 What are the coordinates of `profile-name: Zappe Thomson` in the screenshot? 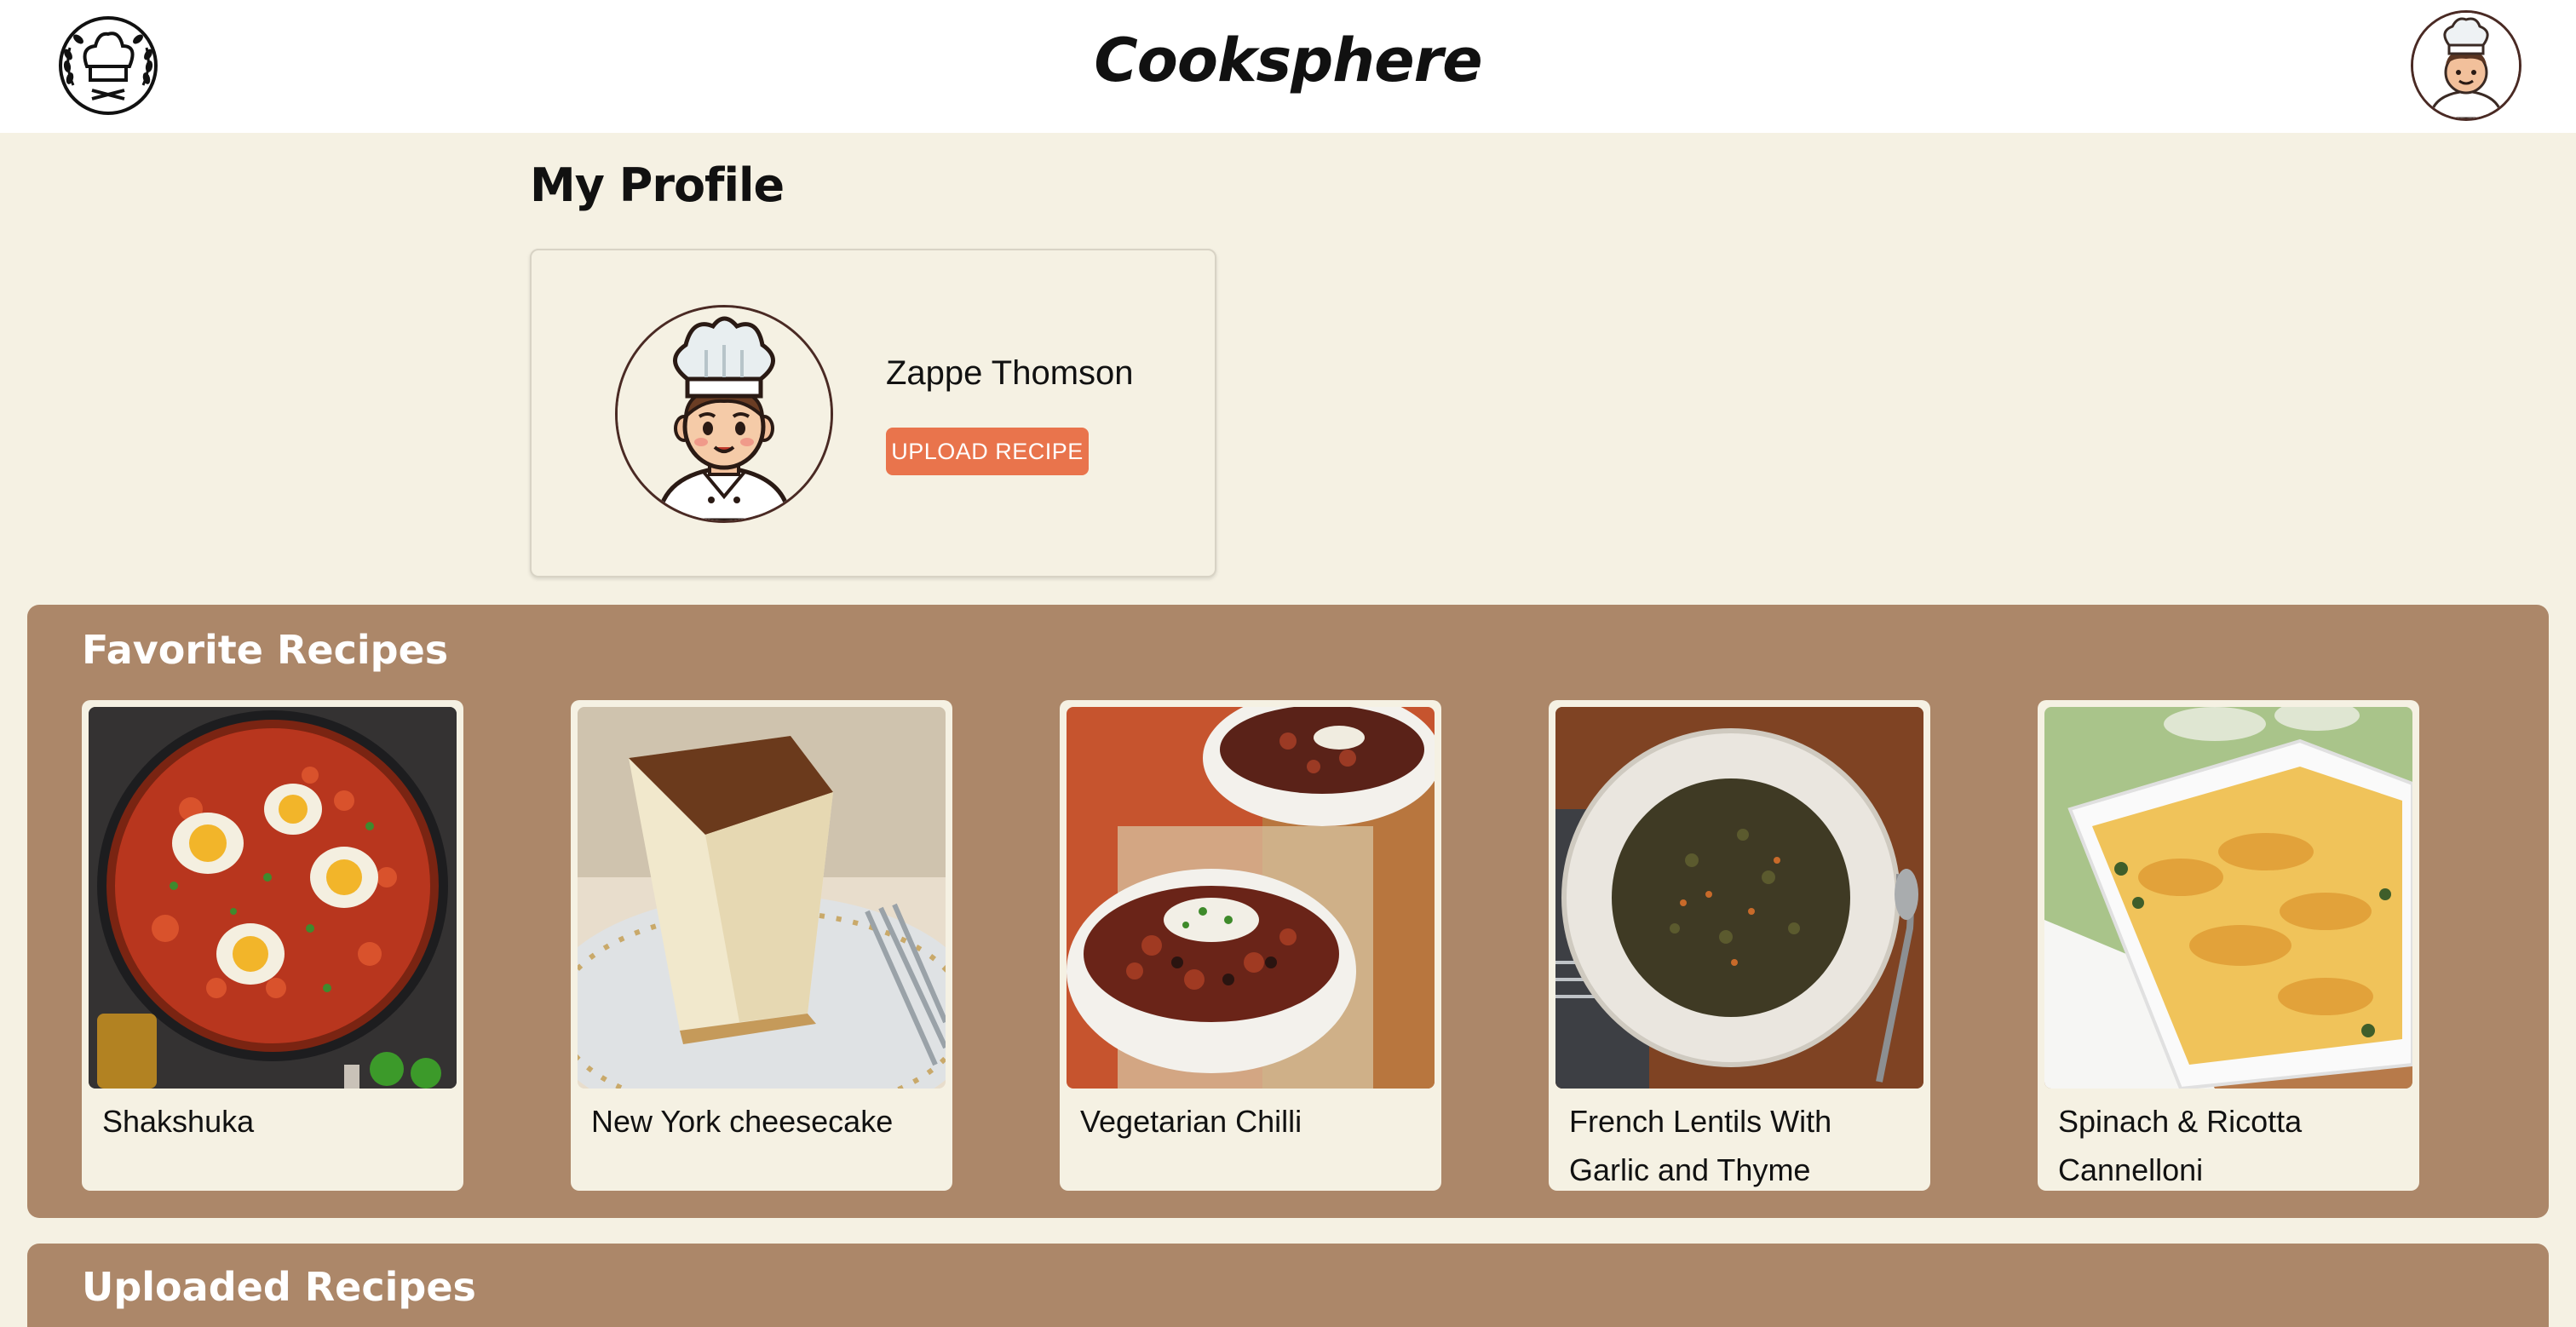 It's located at (1010, 373).